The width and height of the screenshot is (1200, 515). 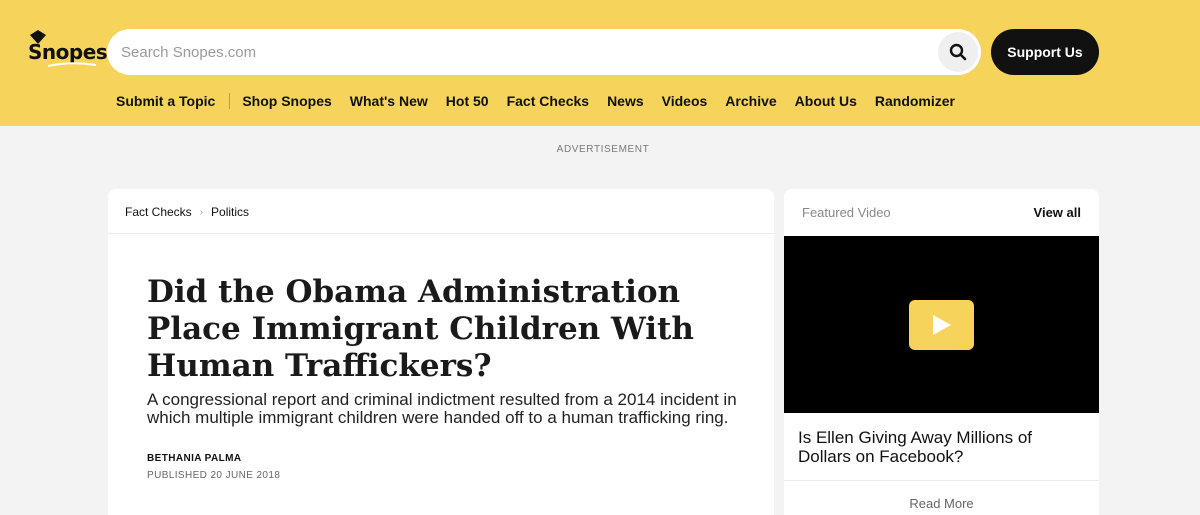 I want to click on search-input, so click(x=521, y=52).